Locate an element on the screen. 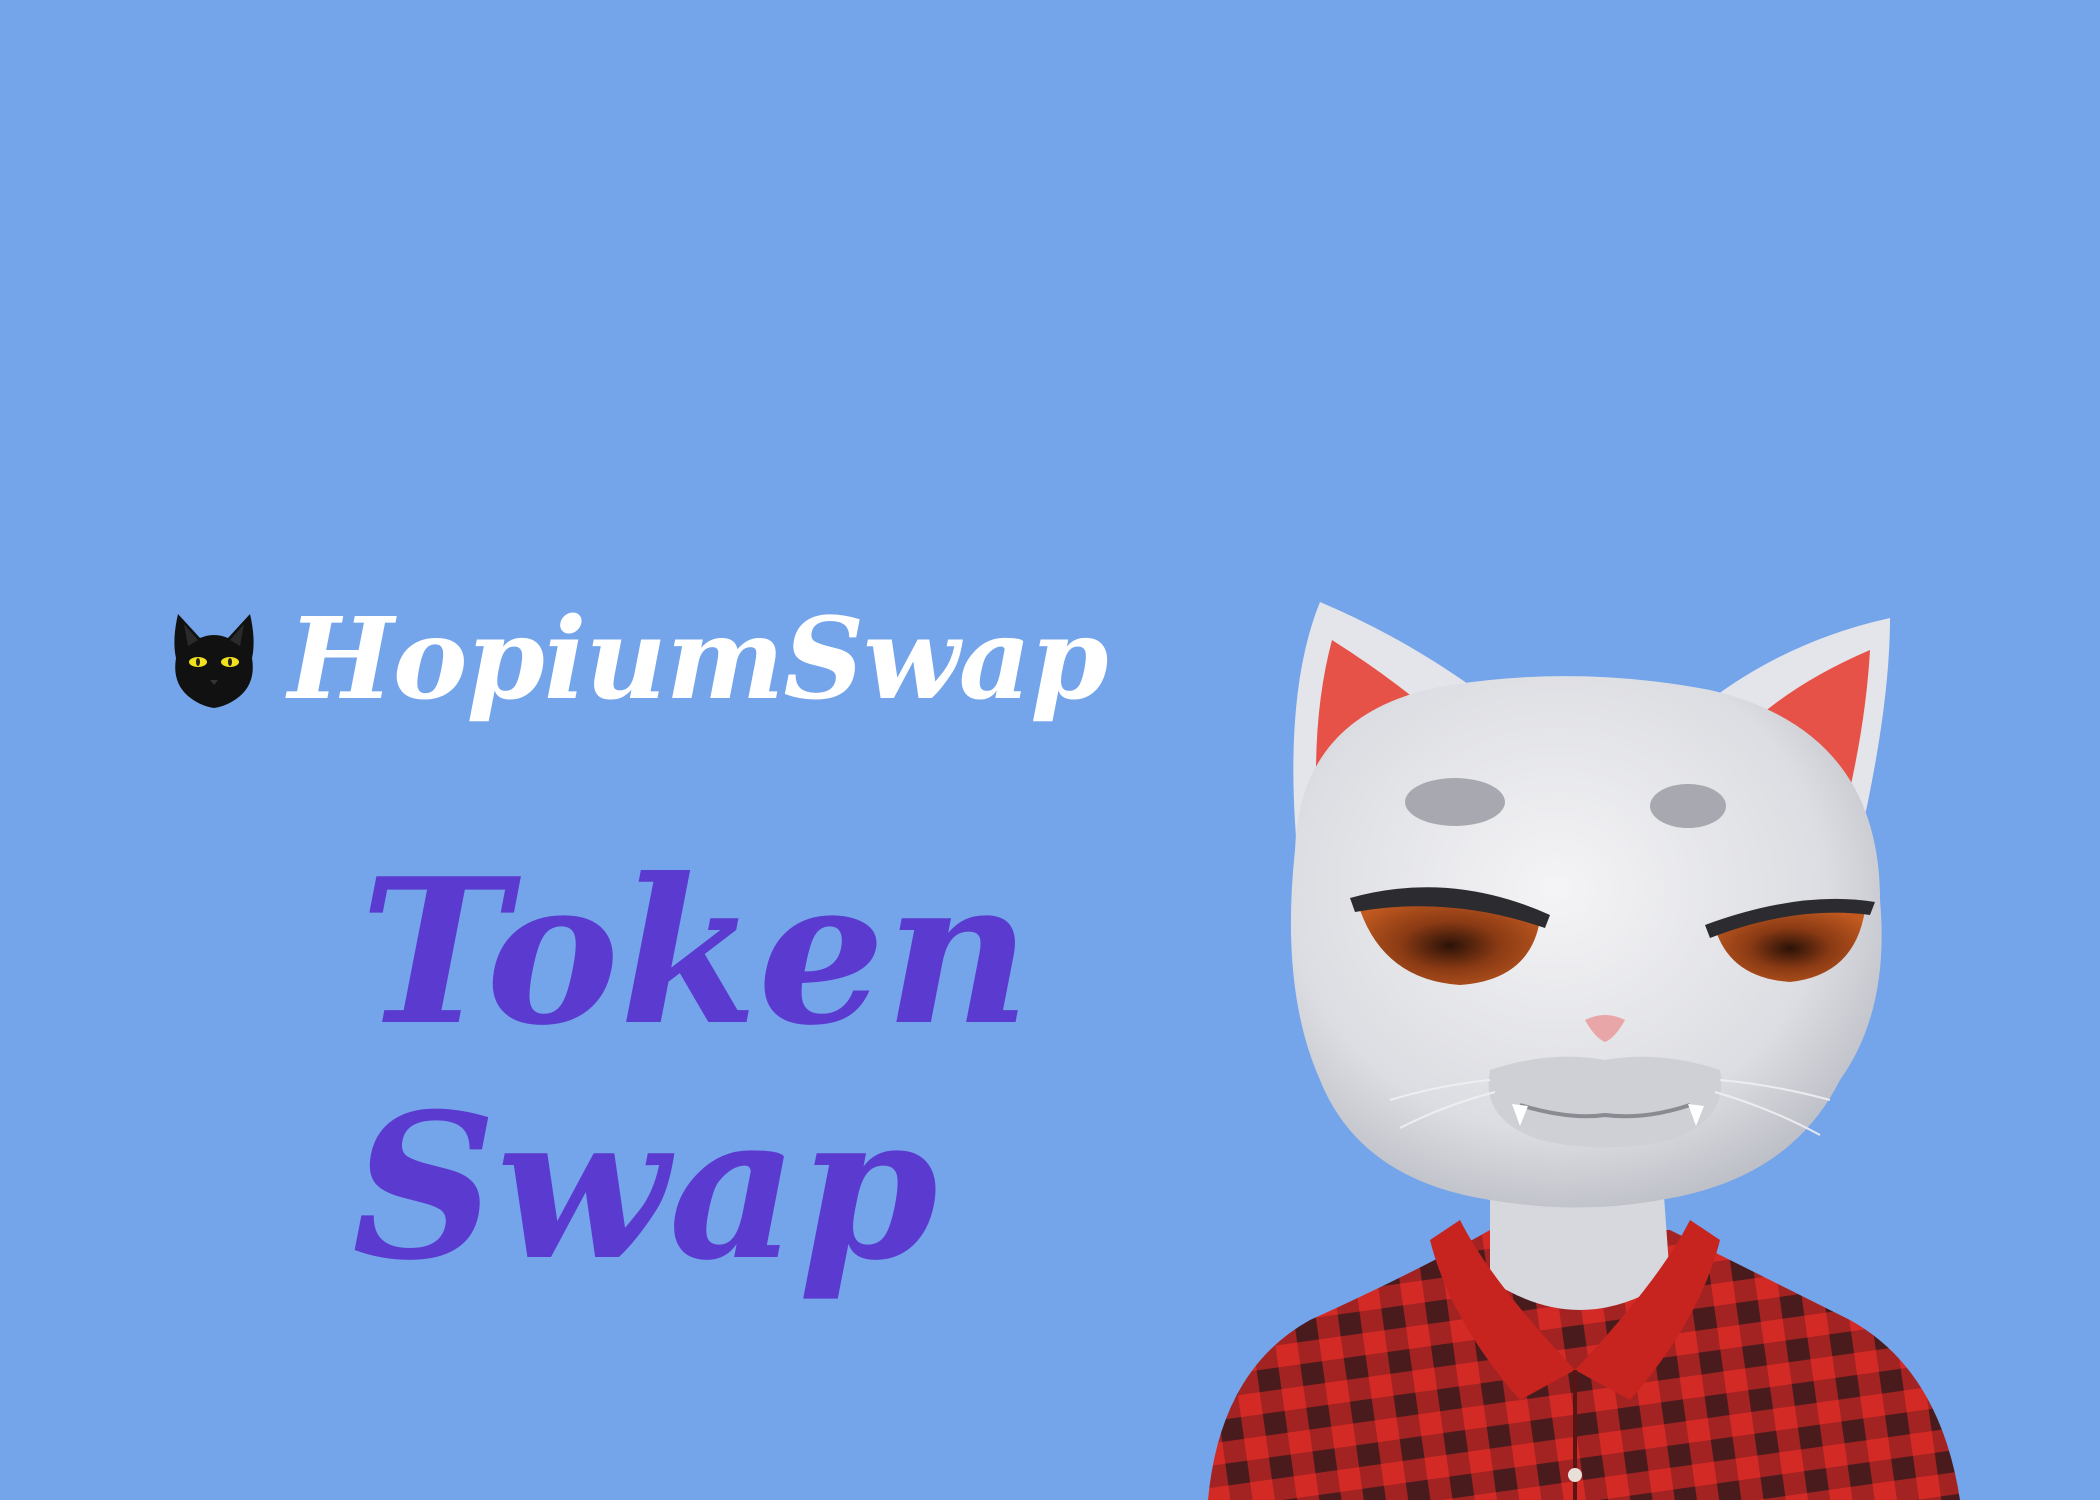 This screenshot has width=2100, height=1500. headline: Token Swap is located at coordinates (691, 1070).